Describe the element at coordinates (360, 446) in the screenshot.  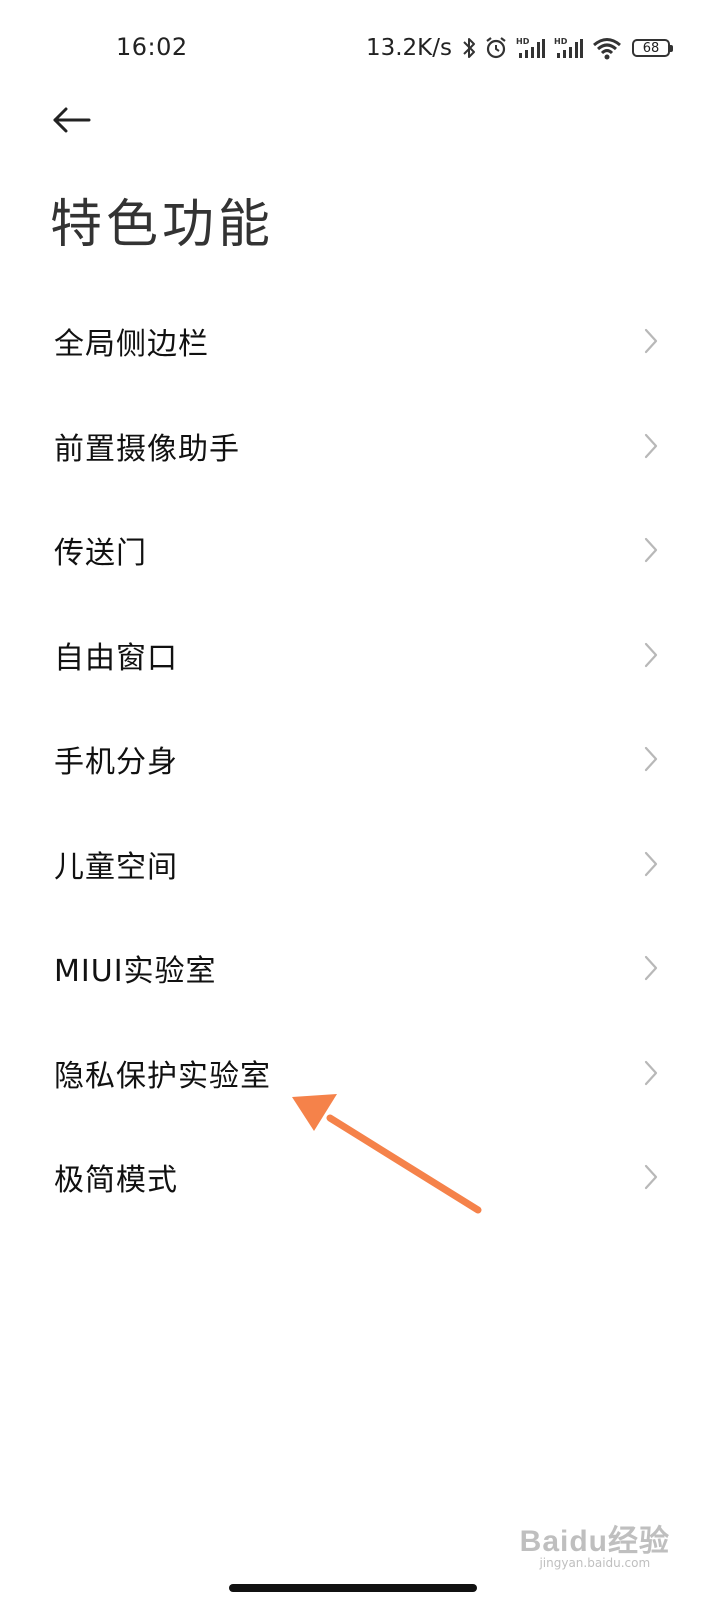
I see `list-item-front-camera-assistant: 前置摄像助手` at that location.